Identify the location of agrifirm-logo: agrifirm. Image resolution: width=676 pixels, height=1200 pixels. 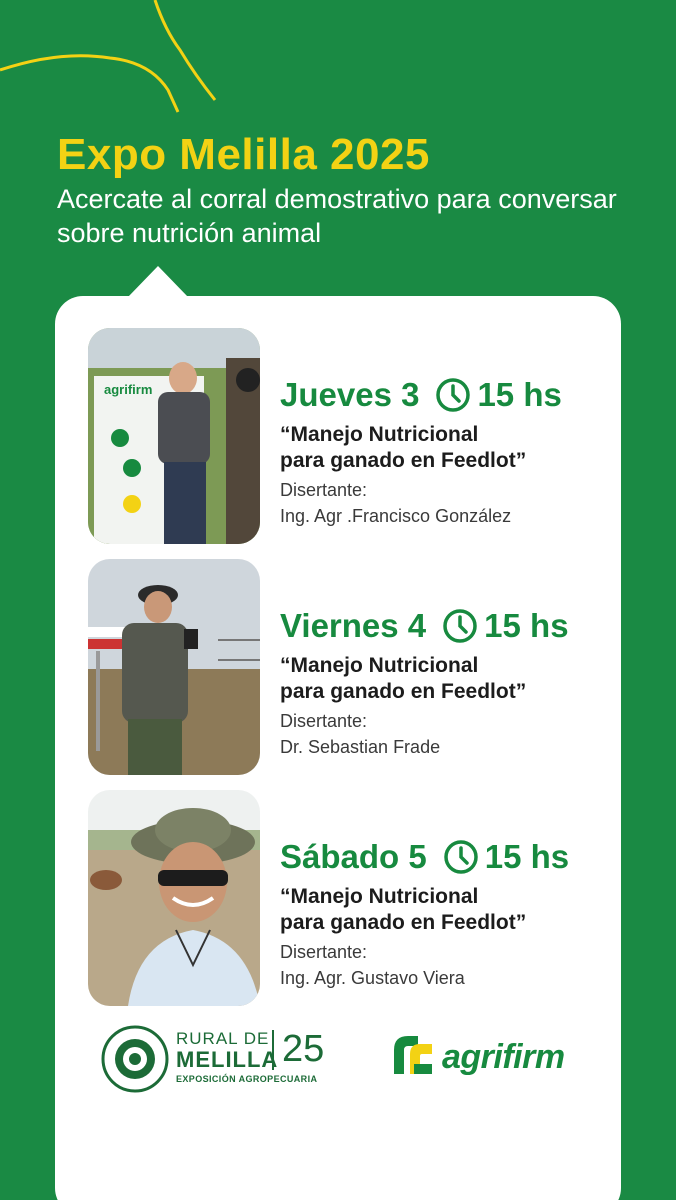
(483, 1057).